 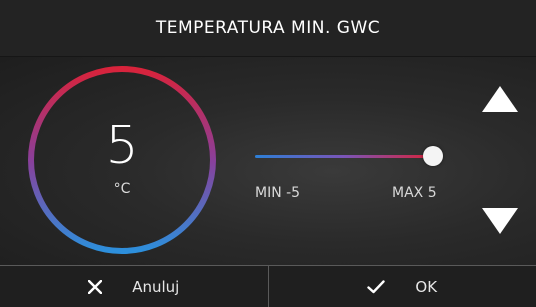 What do you see at coordinates (155, 287) in the screenshot?
I see `cancel-label: Anuluj` at bounding box center [155, 287].